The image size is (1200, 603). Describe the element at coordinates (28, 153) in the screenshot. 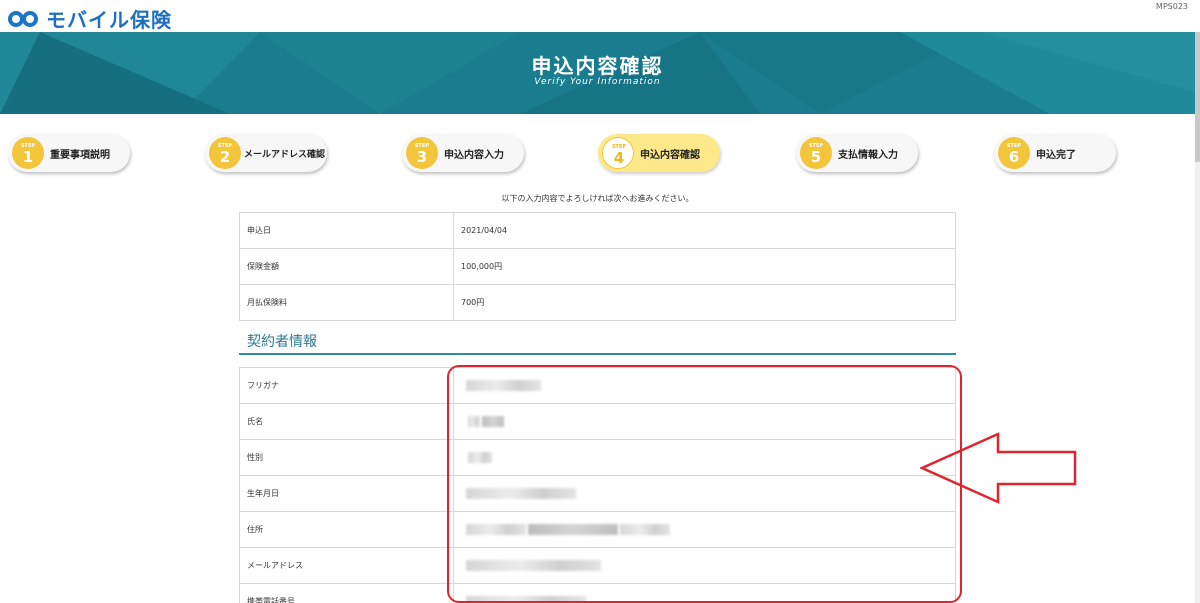

I see `step-1-badge: STEP 1` at that location.